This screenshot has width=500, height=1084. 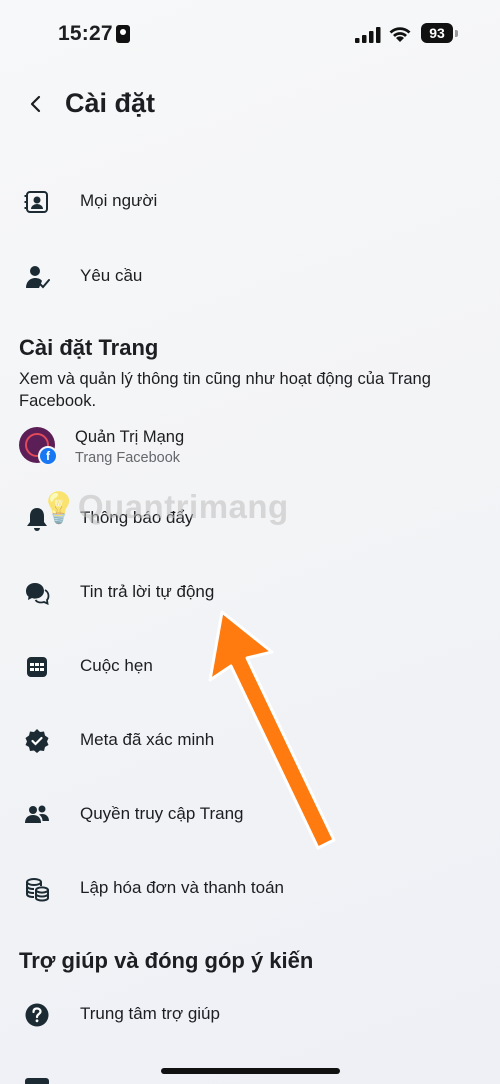 I want to click on cellular-signal-icon, so click(x=368, y=35).